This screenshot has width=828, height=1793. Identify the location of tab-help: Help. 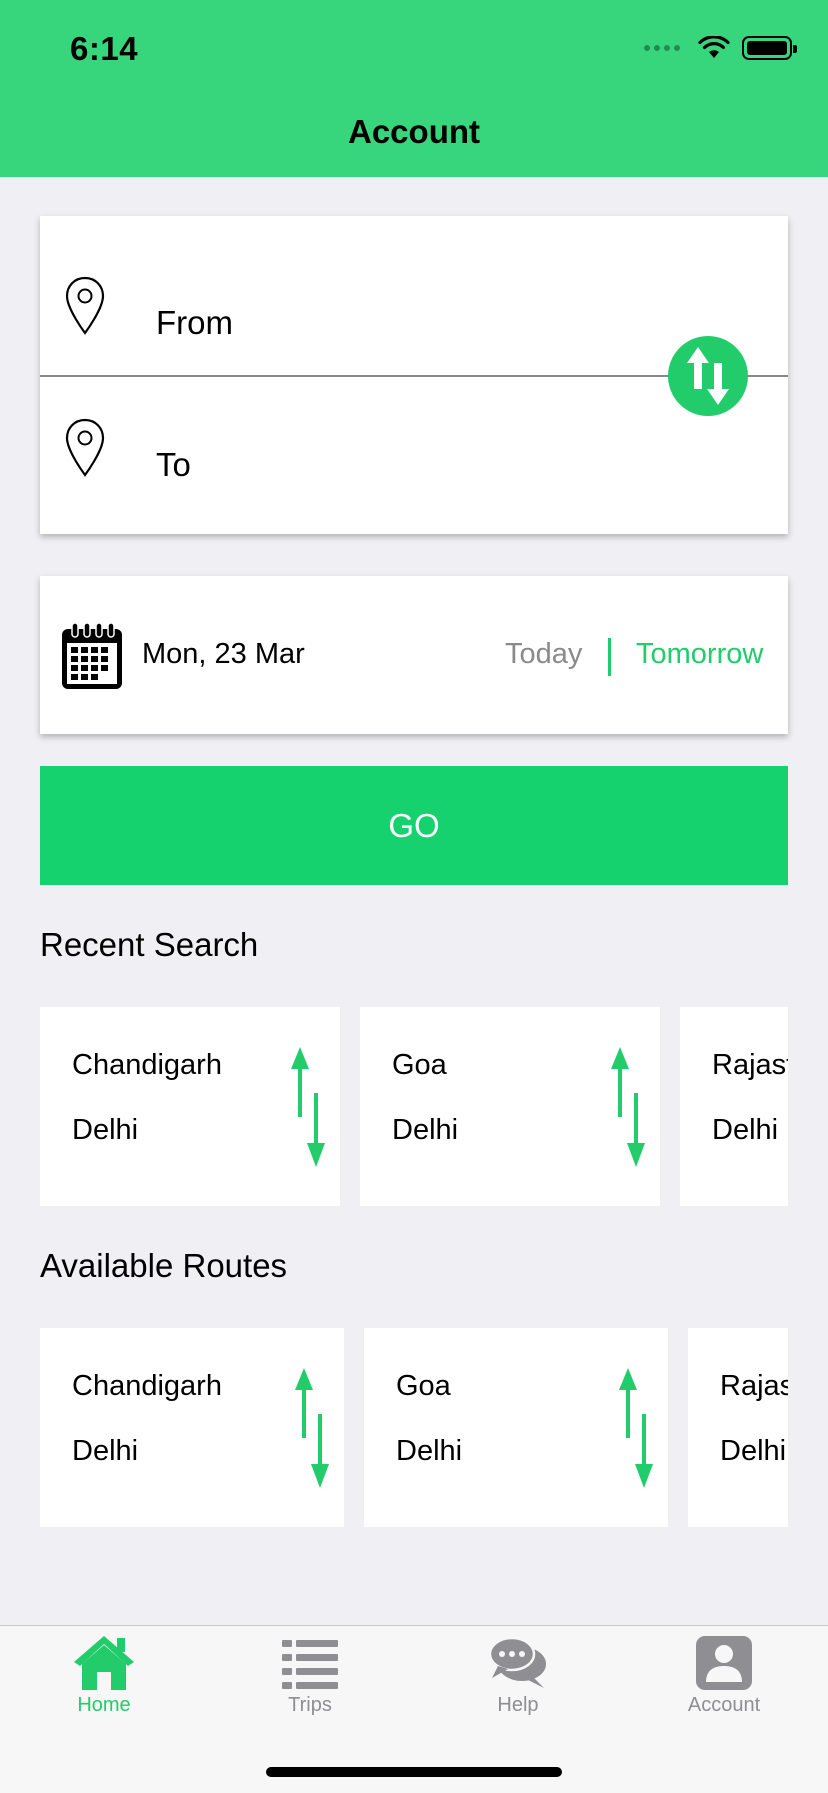
(518, 1684).